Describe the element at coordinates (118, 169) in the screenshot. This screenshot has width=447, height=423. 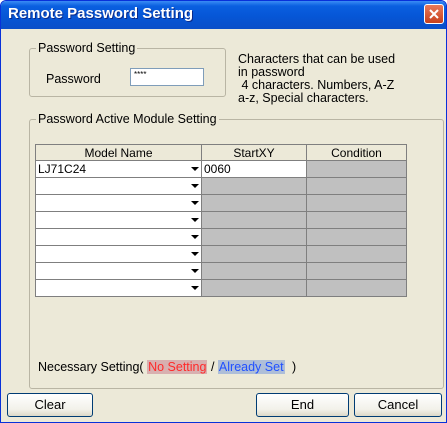
I see `model-name-dropdown: LJ71C24` at that location.